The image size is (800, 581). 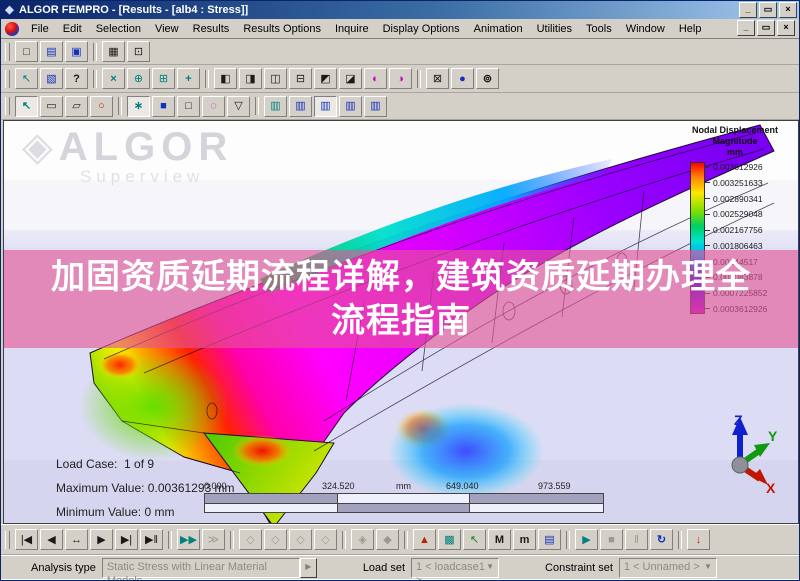 What do you see at coordinates (188, 539) in the screenshot?
I see `animate-button: ▶▶` at bounding box center [188, 539].